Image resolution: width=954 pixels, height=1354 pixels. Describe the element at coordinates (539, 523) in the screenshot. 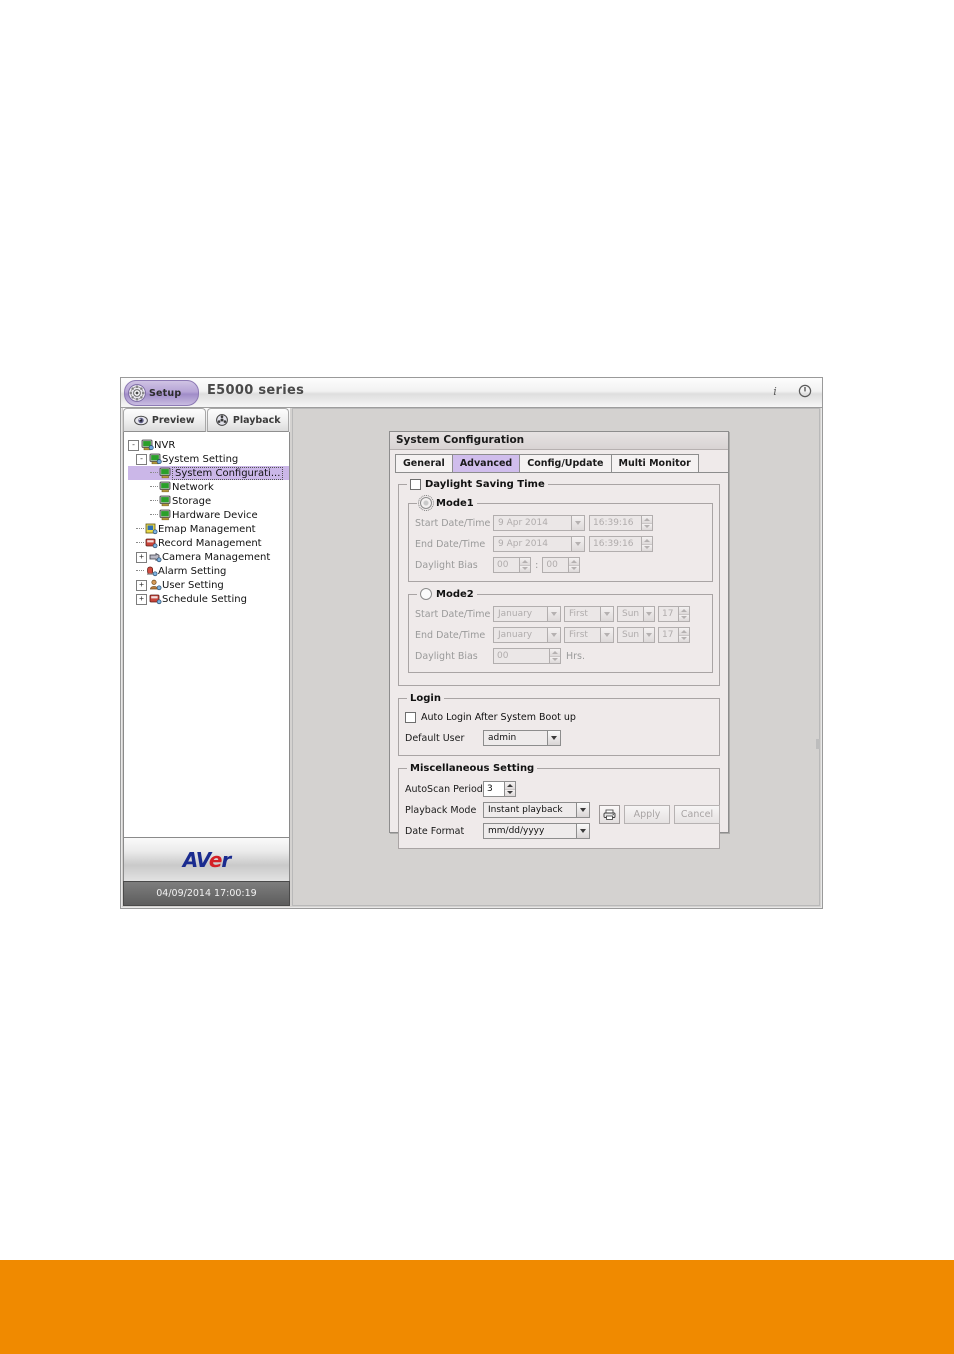

I see `mode1-start-date-combo: 9 Apr 2014` at that location.